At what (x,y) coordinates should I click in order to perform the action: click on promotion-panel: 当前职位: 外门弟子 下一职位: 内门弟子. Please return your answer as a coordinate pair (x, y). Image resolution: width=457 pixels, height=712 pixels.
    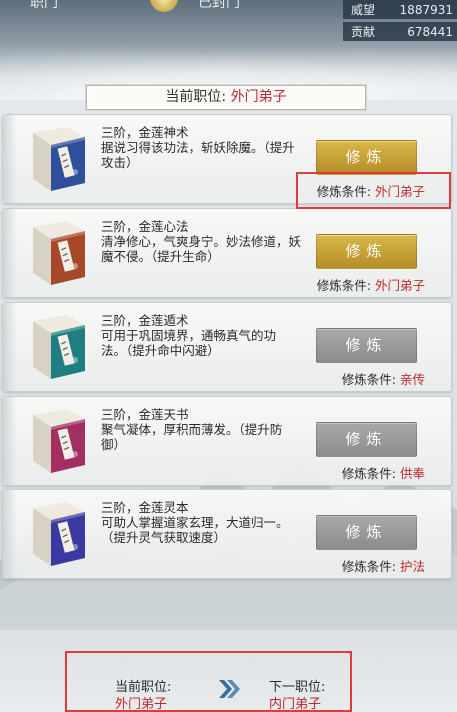
    Looking at the image, I should click on (208, 681).